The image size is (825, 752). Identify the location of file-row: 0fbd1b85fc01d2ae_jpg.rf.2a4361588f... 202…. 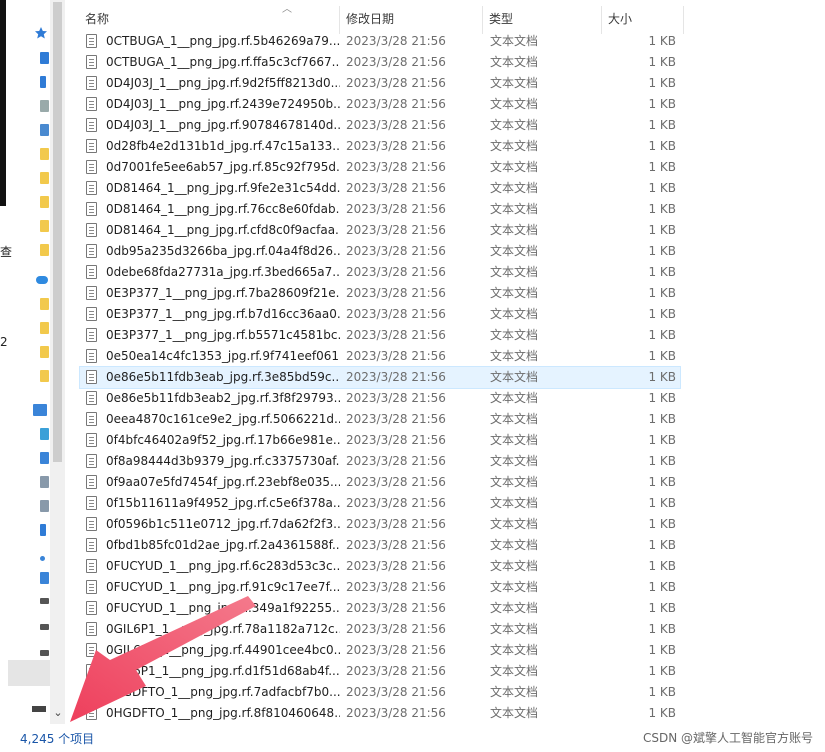
(380, 545).